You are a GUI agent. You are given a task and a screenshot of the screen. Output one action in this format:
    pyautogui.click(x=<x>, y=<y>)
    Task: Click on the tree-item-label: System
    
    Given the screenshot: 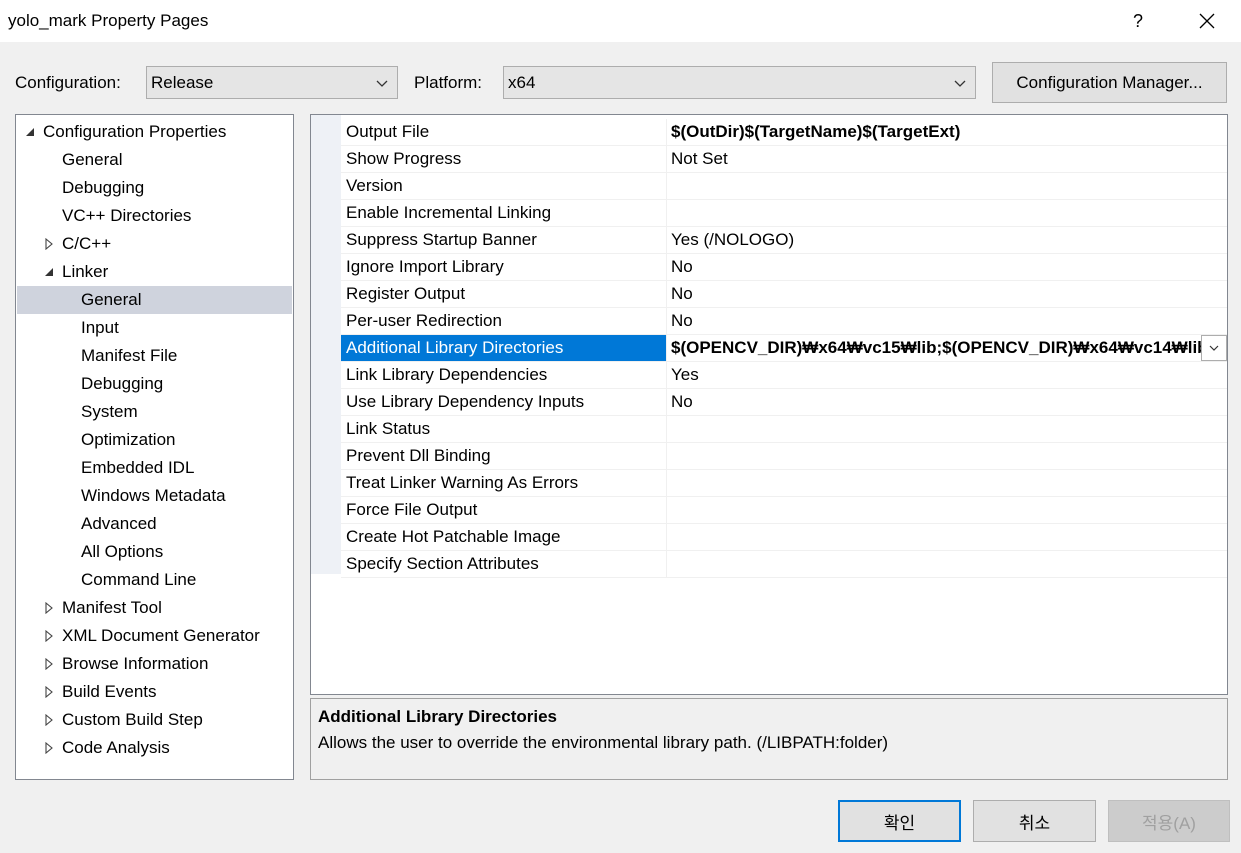 What is the action you would take?
    pyautogui.click(x=109, y=411)
    